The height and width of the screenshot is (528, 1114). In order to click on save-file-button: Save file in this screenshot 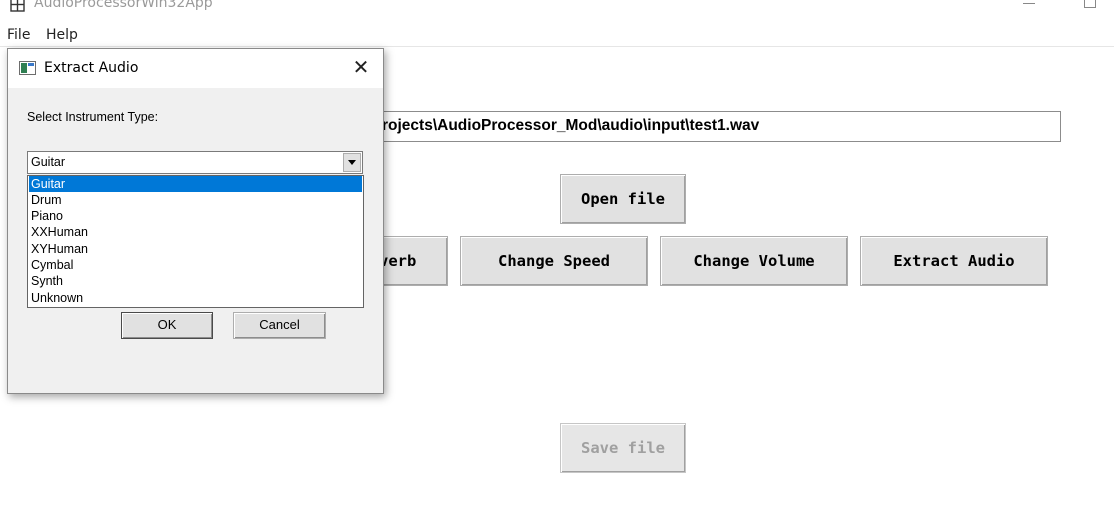, I will do `click(623, 448)`.